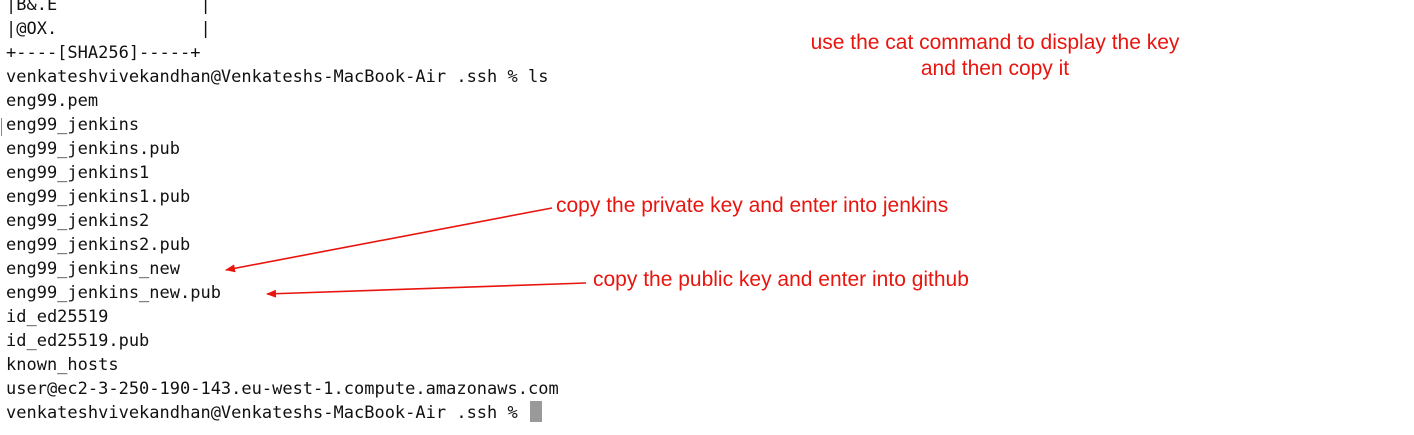  Describe the element at coordinates (93, 269) in the screenshot. I see `file-entry-private-key: eng99_jenkins_new` at that location.